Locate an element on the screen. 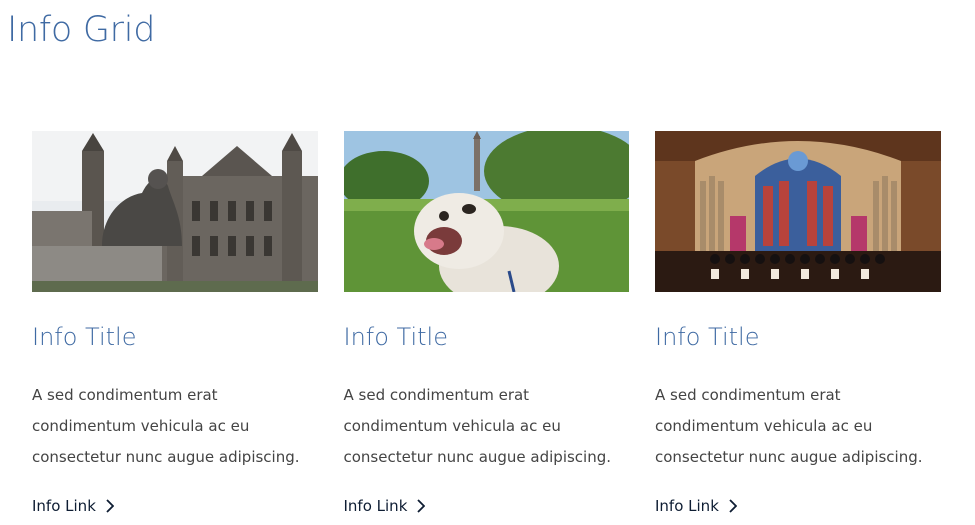 The height and width of the screenshot is (525, 975). card-image-bulldog is located at coordinates (486, 211).